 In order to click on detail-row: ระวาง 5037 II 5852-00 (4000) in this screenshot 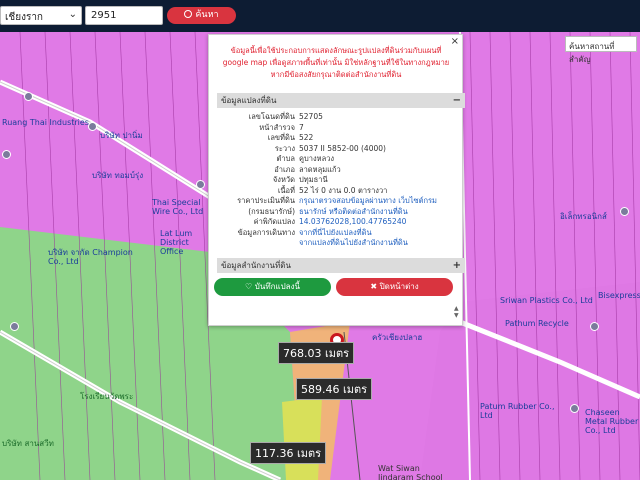, I will do `click(337, 149)`.